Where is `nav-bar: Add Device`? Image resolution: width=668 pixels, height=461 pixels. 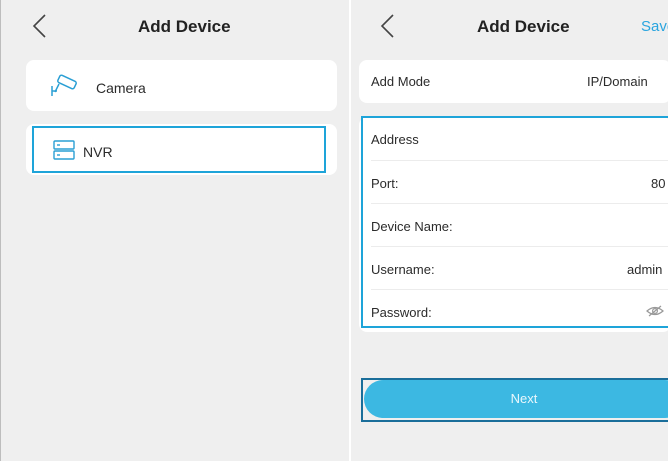
nav-bar: Add Device is located at coordinates (175, 28).